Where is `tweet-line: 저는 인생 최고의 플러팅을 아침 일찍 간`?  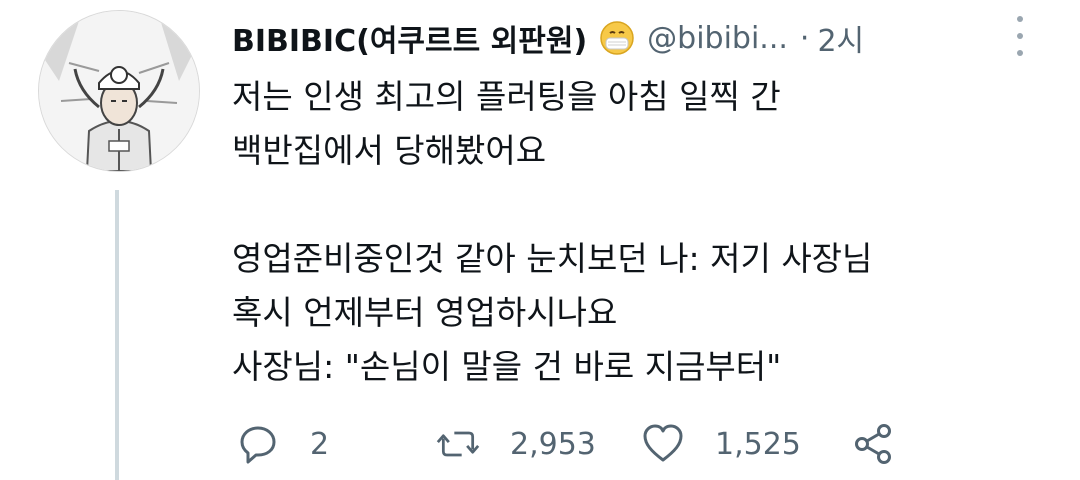
tweet-line: 저는 인생 최고의 플러팅을 아침 일찍 간 is located at coordinates (506, 96).